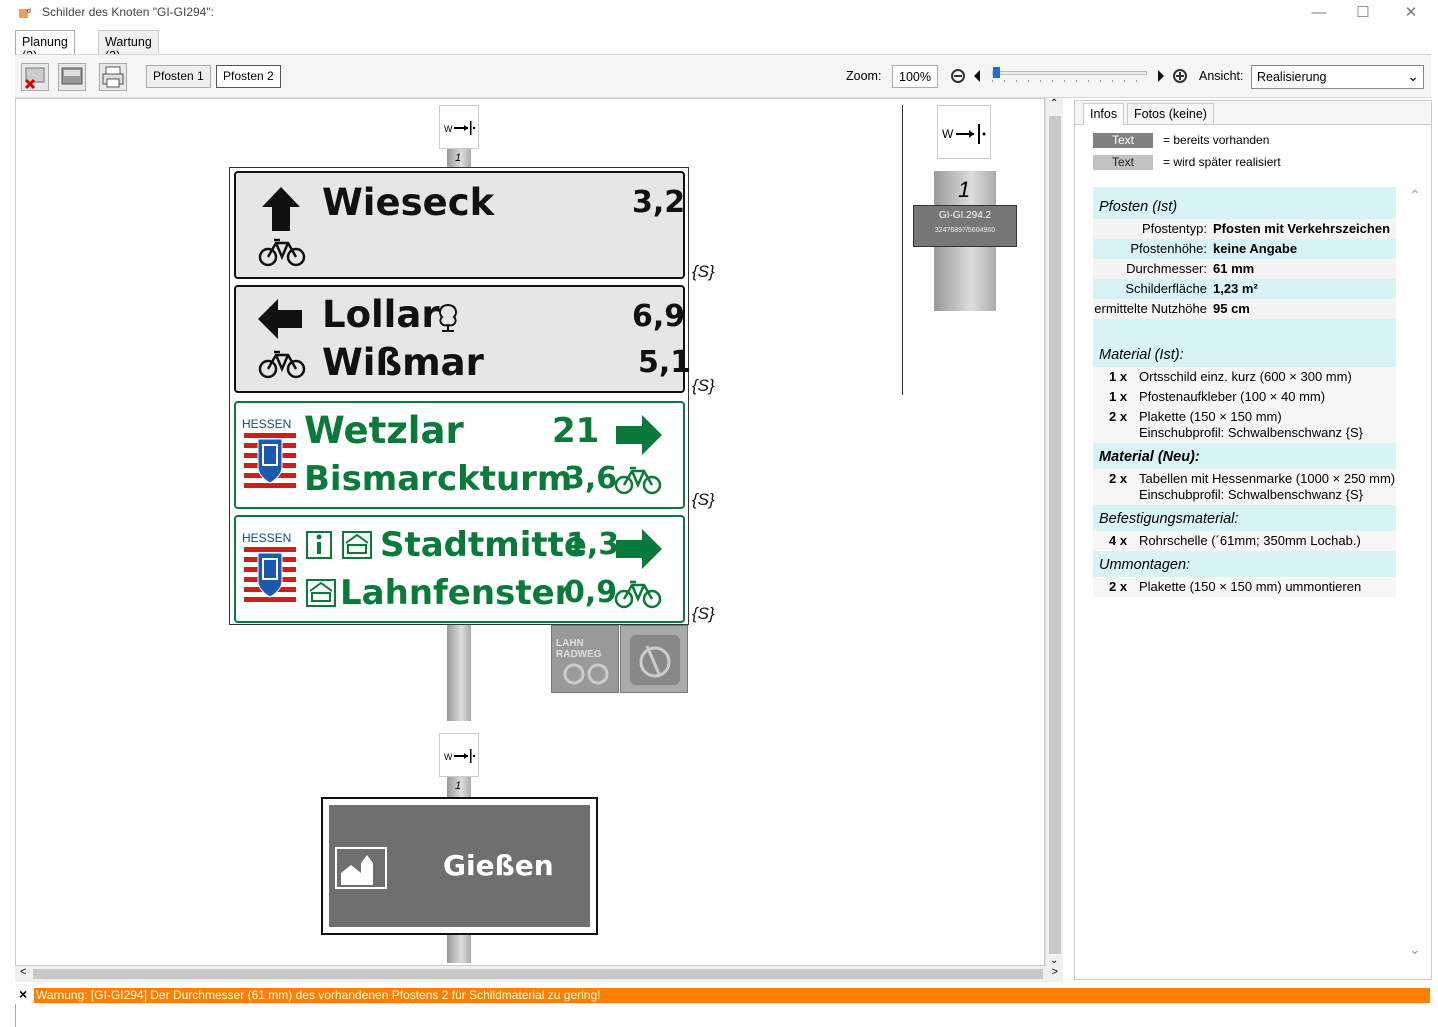  Describe the element at coordinates (585, 659) in the screenshot. I see `lahn-radweg-badge: LAHN RADWEG` at that location.